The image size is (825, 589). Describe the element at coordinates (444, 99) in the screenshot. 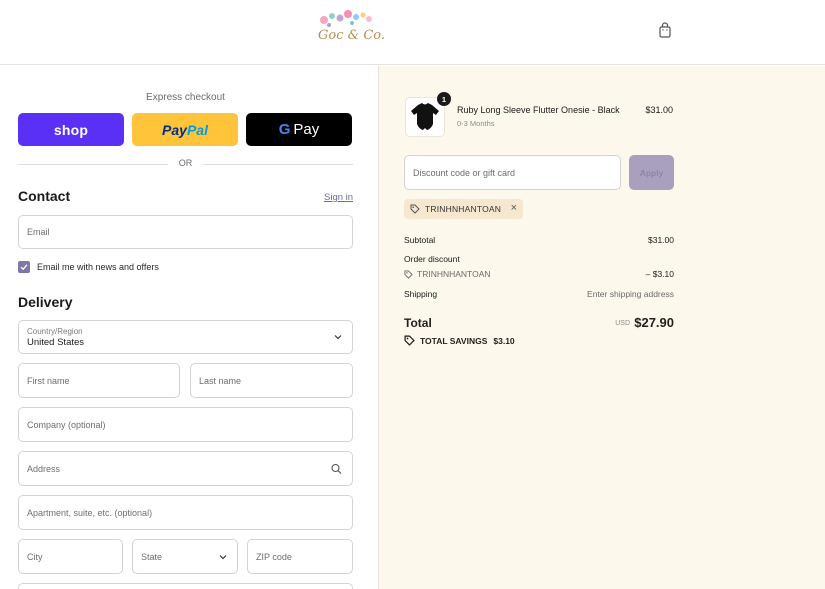

I see `quantity-badge: 1` at that location.